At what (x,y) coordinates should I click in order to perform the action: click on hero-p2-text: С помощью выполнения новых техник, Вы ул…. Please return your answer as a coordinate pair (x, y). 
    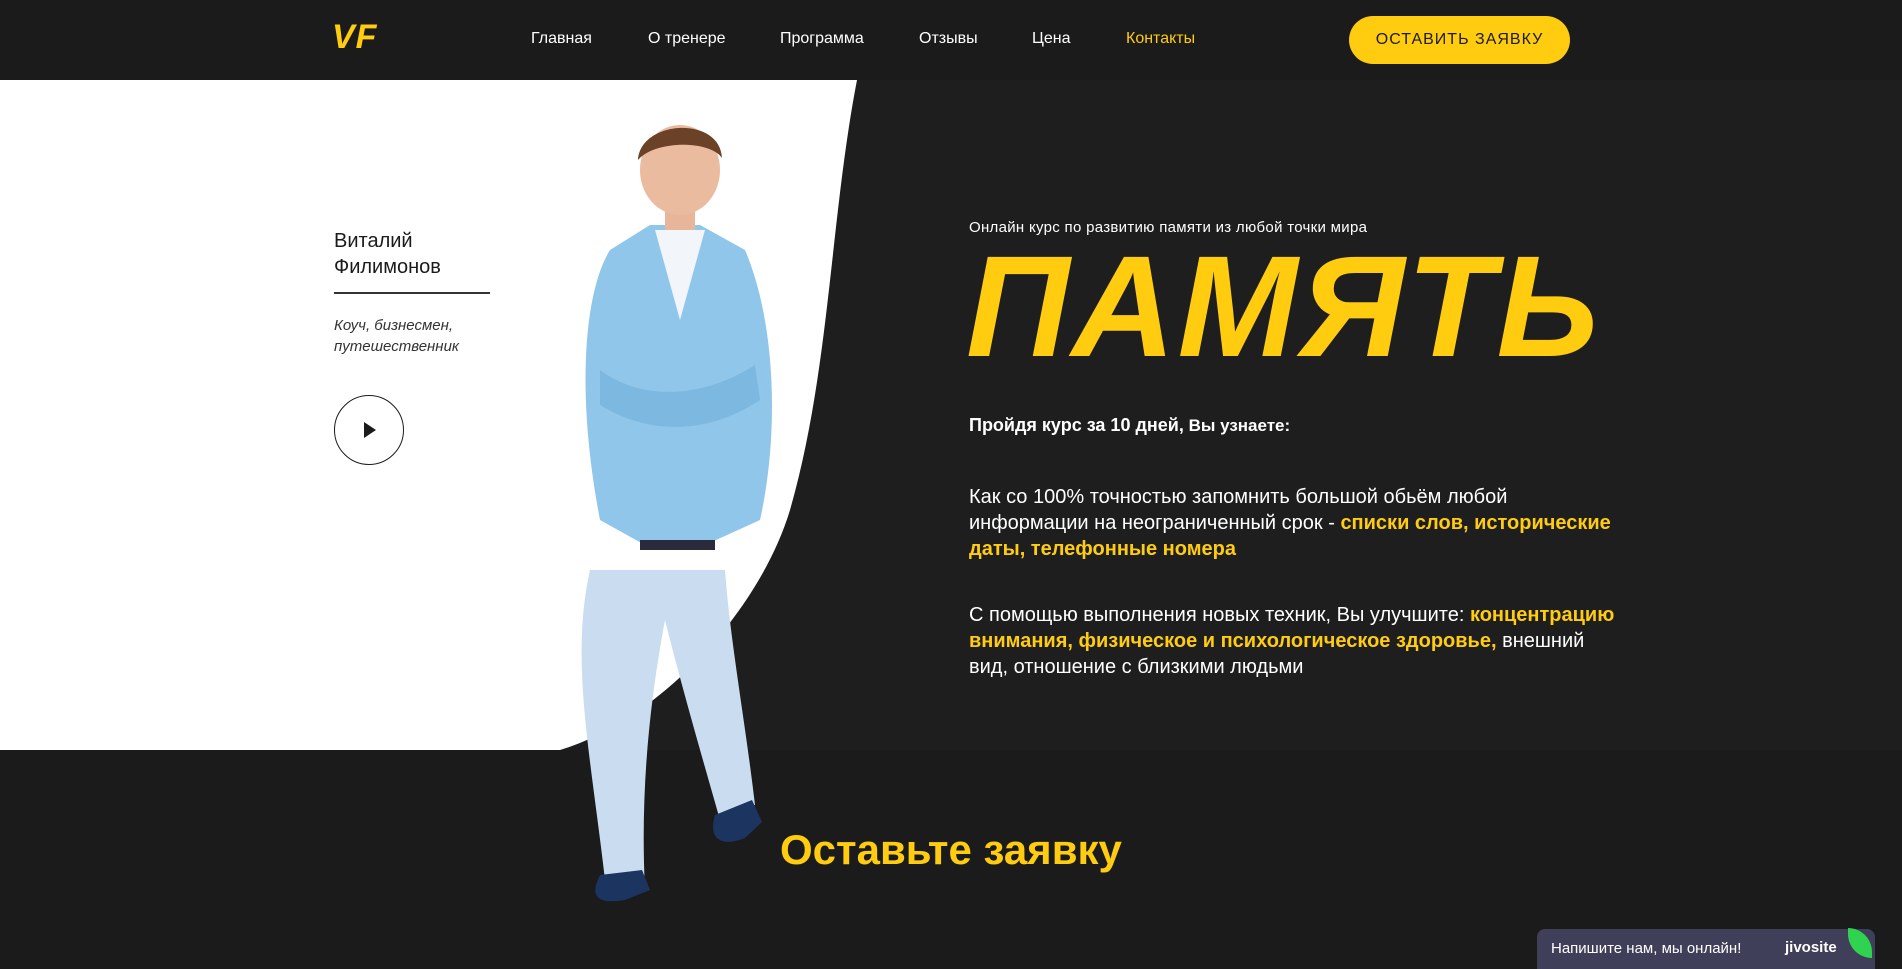
    Looking at the image, I should click on (1219, 615).